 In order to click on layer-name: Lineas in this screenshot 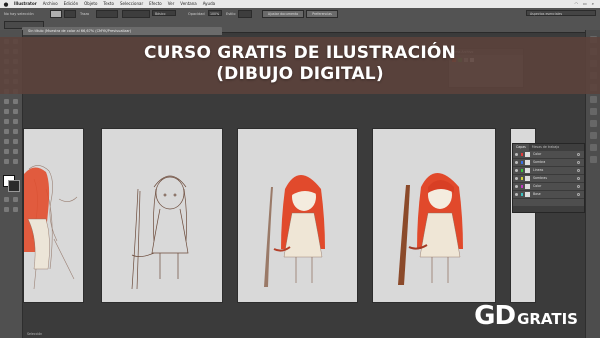, I will do `click(538, 170)`.